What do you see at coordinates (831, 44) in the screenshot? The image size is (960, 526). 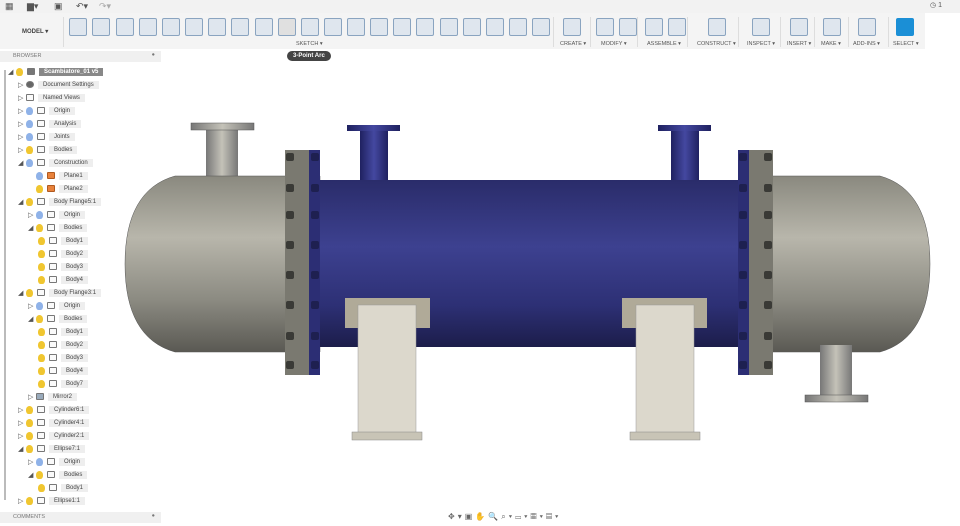 I see `make-menu: MAKE ▾` at bounding box center [831, 44].